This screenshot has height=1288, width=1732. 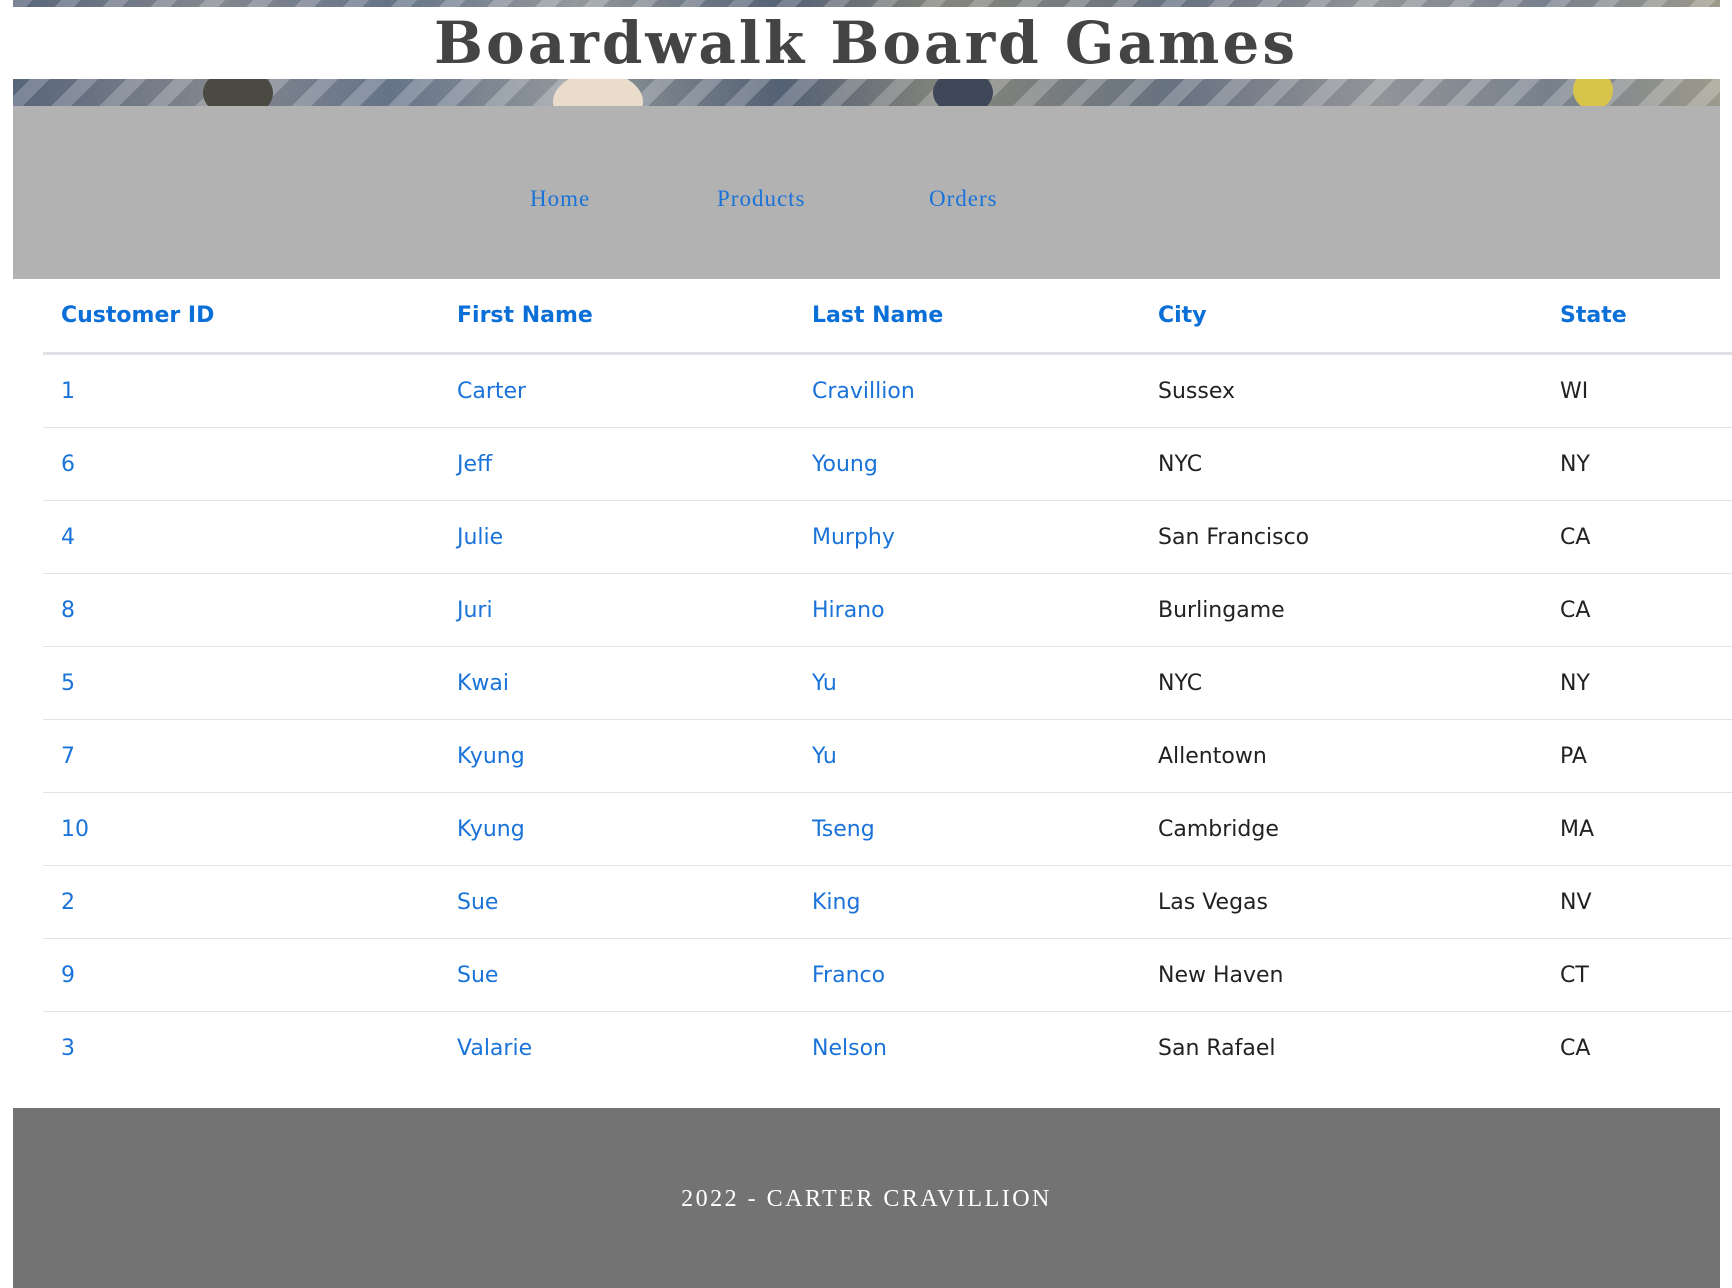 What do you see at coordinates (967, 390) in the screenshot?
I see `cell-last-name: Cravillion` at bounding box center [967, 390].